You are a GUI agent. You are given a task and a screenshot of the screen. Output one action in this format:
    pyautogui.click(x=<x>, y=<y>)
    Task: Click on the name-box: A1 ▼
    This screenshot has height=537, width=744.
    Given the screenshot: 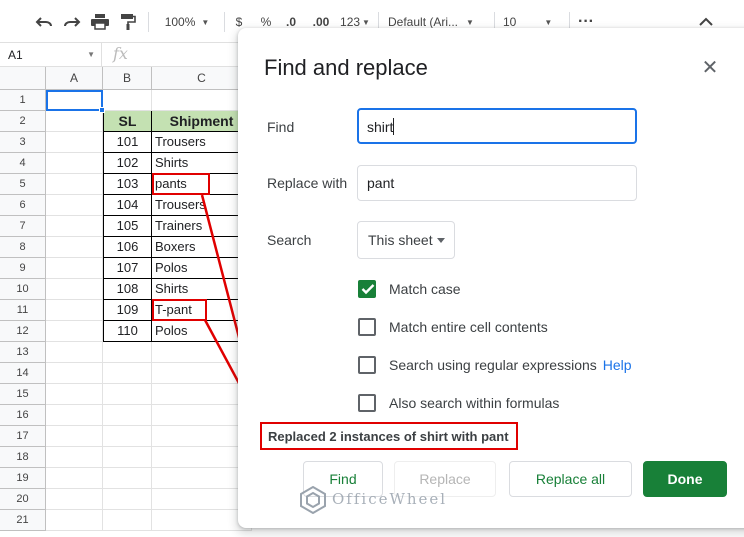 What is the action you would take?
    pyautogui.click(x=51, y=55)
    